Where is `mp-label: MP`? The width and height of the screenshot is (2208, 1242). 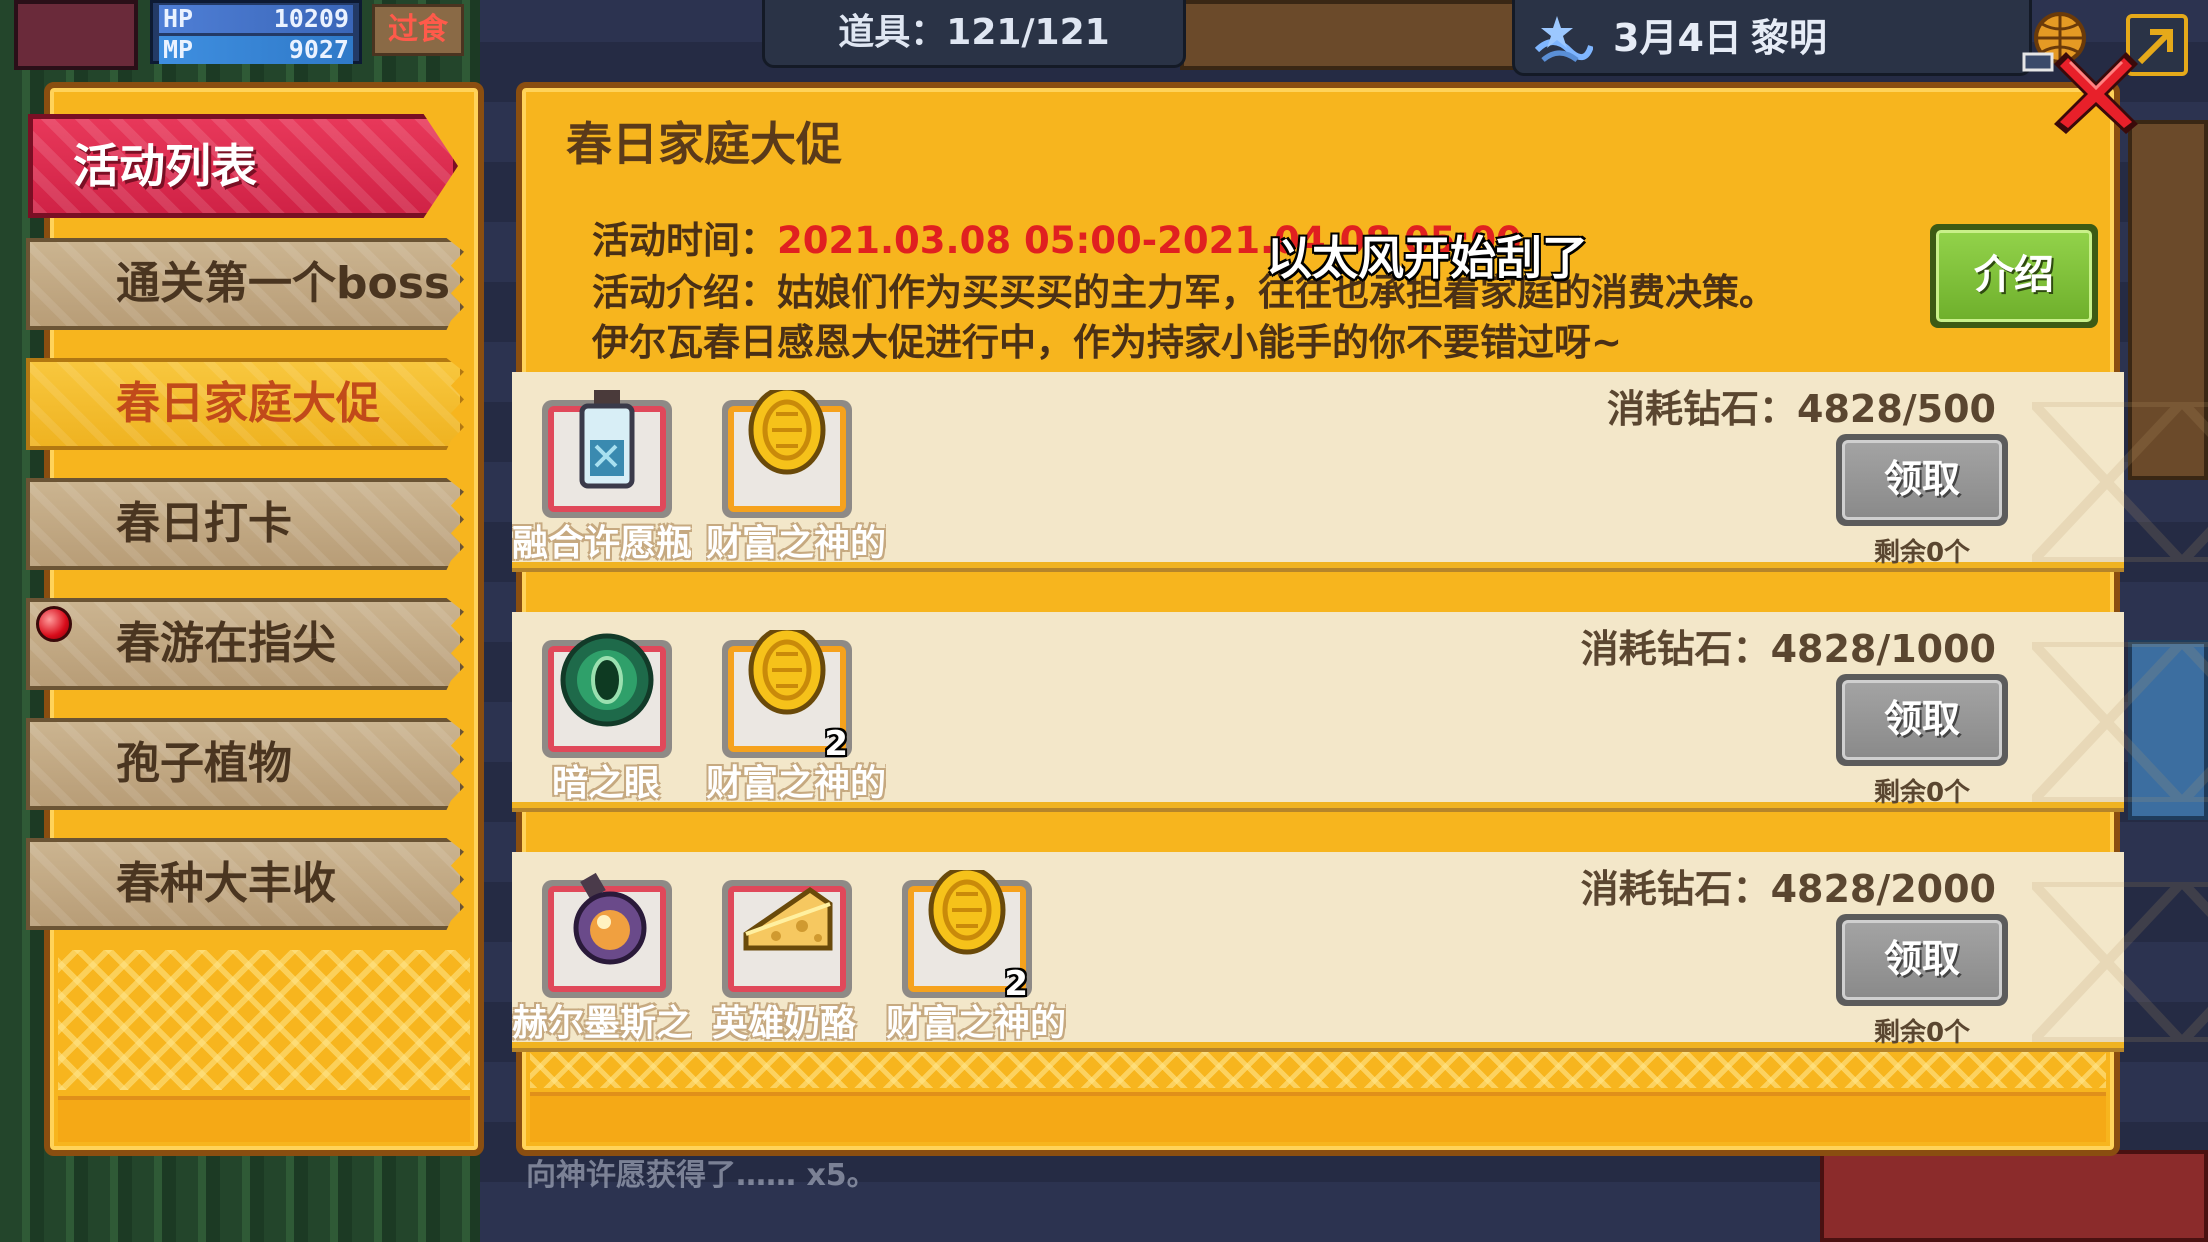
mp-label: MP is located at coordinates (178, 49).